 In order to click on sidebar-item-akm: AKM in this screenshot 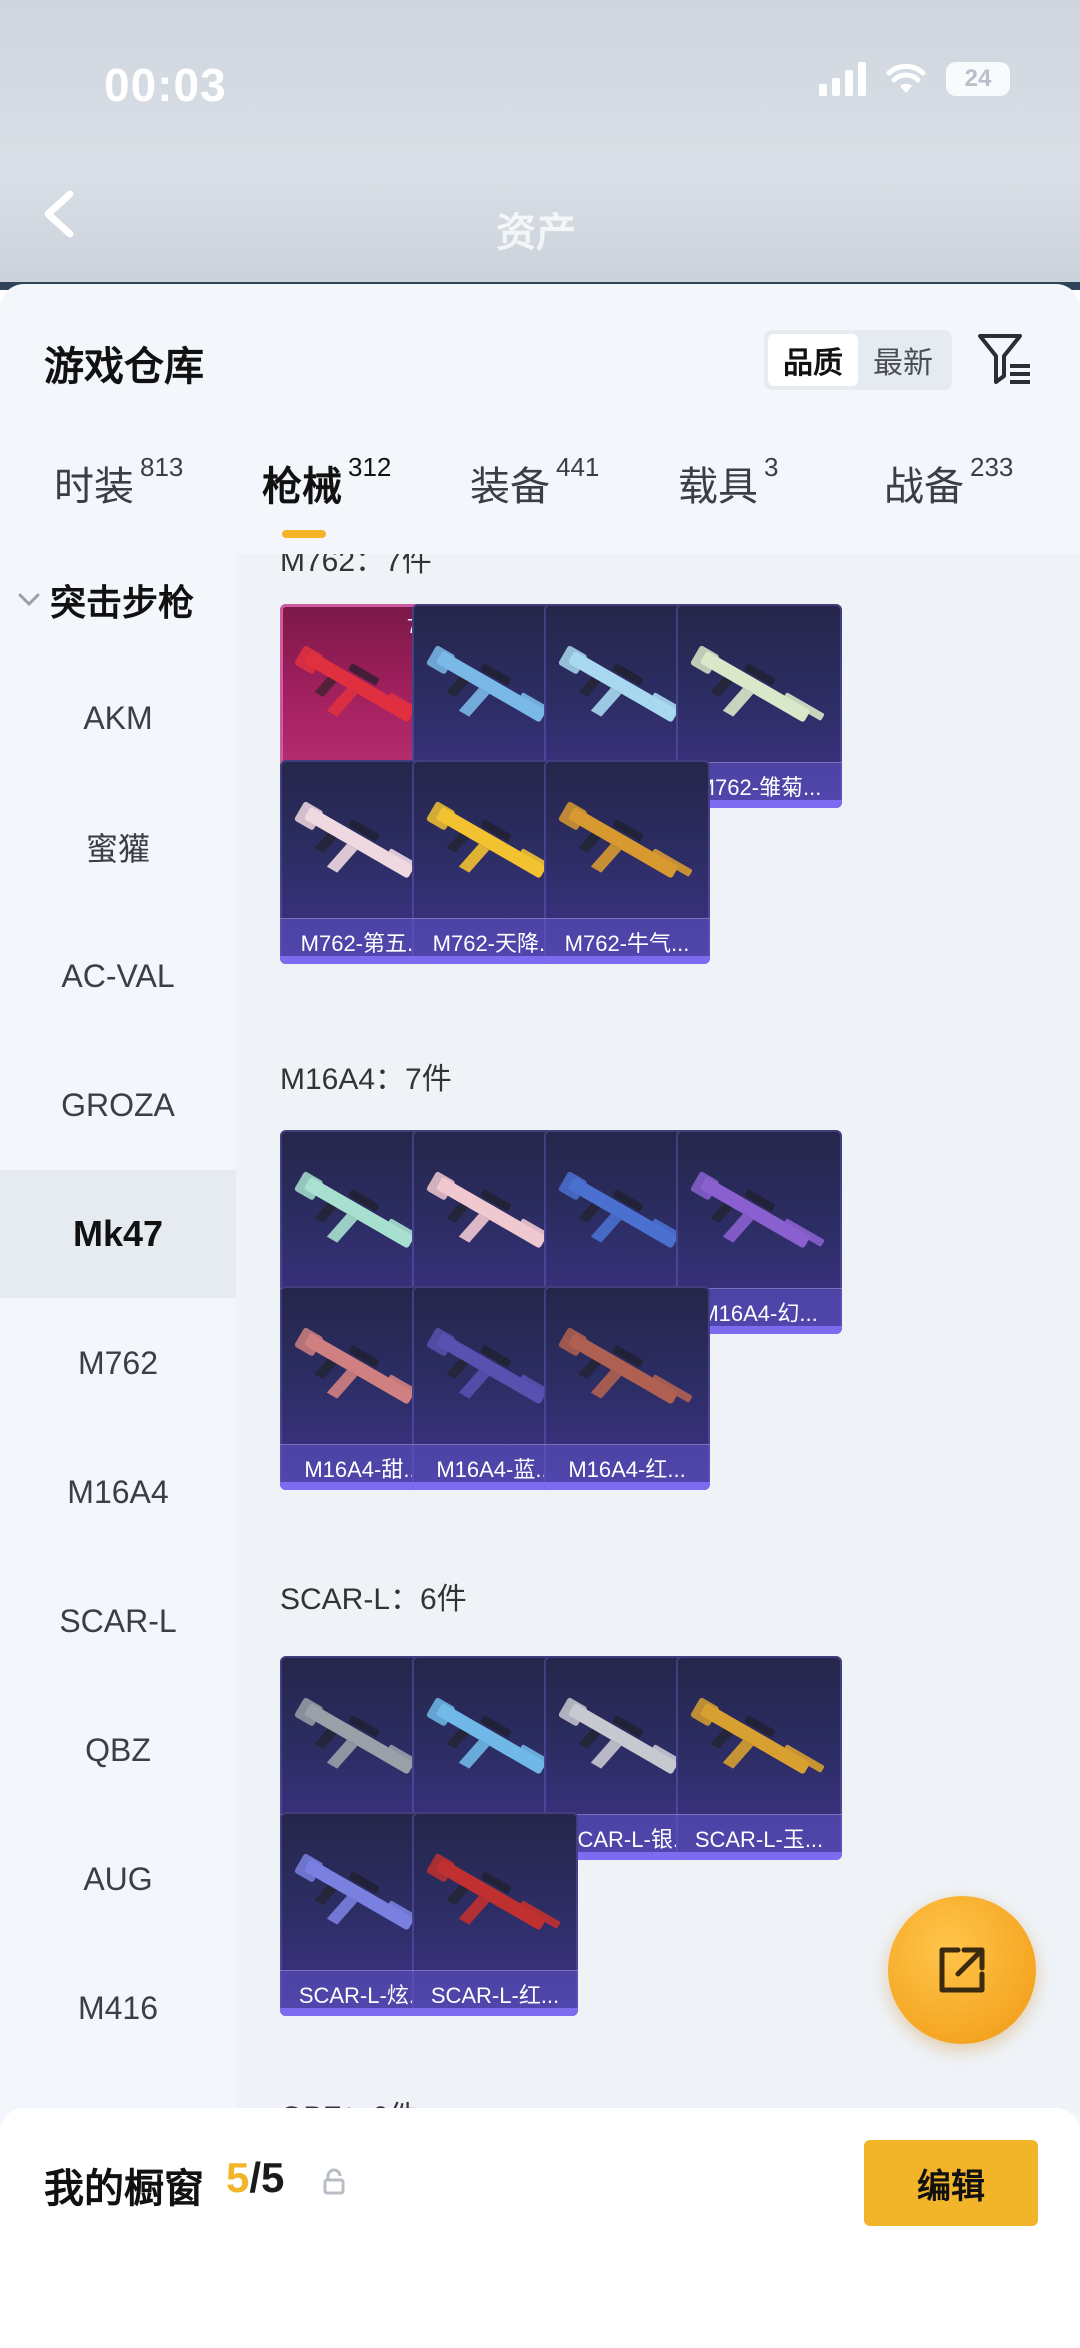, I will do `click(118, 718)`.